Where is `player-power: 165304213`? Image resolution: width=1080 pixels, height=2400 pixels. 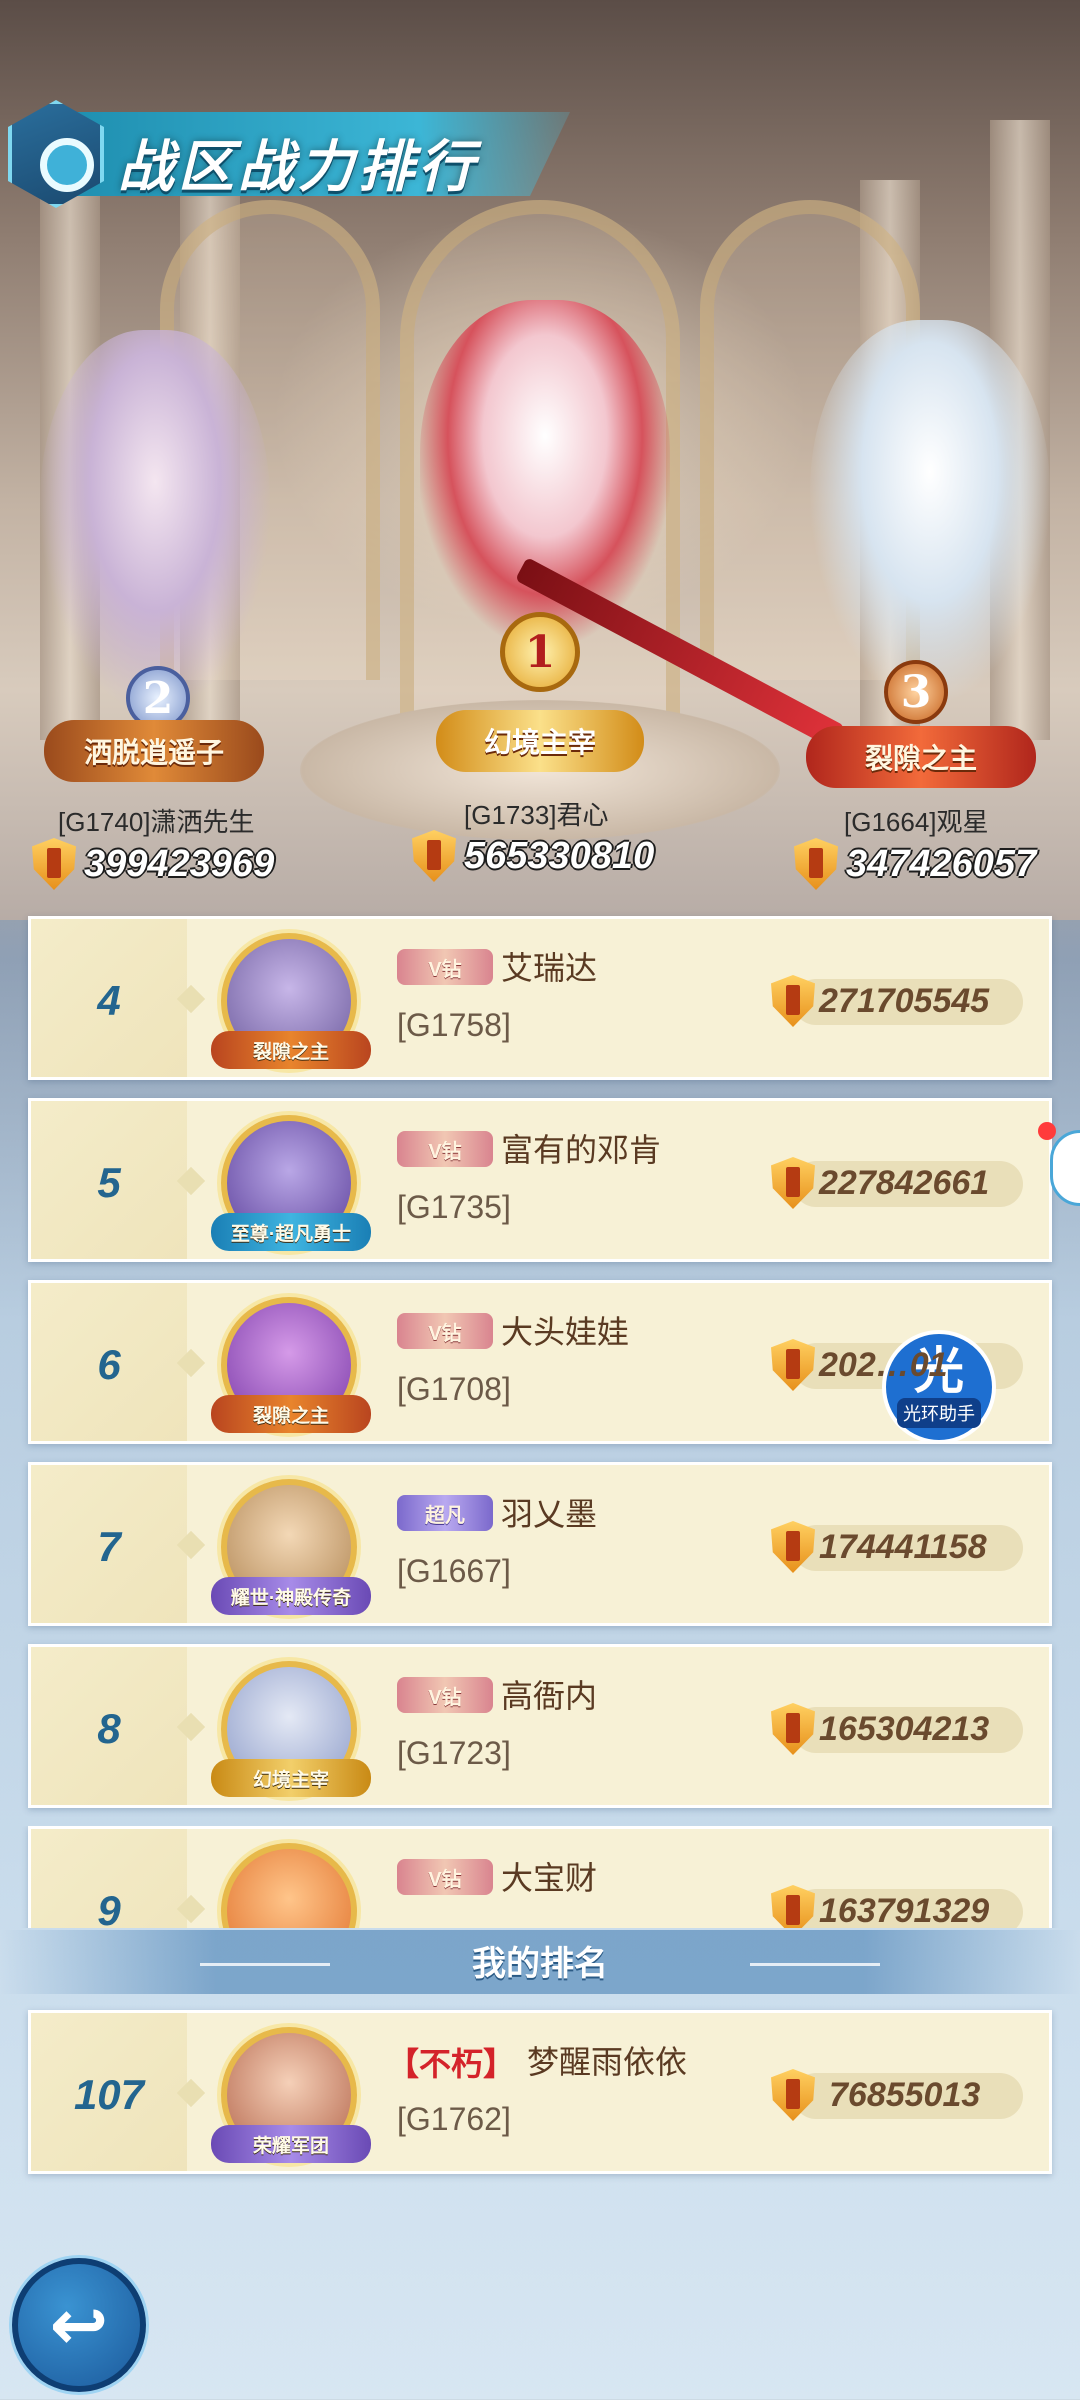 player-power: 165304213 is located at coordinates (897, 1729).